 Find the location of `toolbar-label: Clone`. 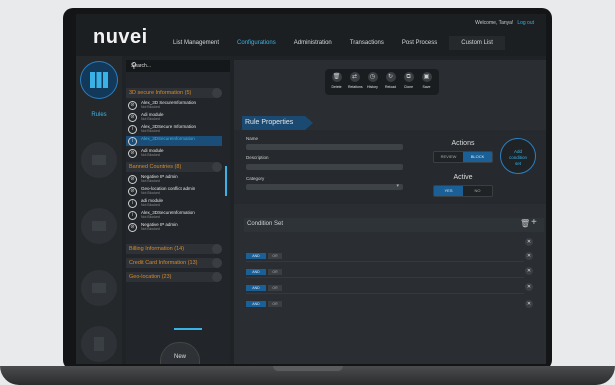

toolbar-label: Clone is located at coordinates (408, 87).